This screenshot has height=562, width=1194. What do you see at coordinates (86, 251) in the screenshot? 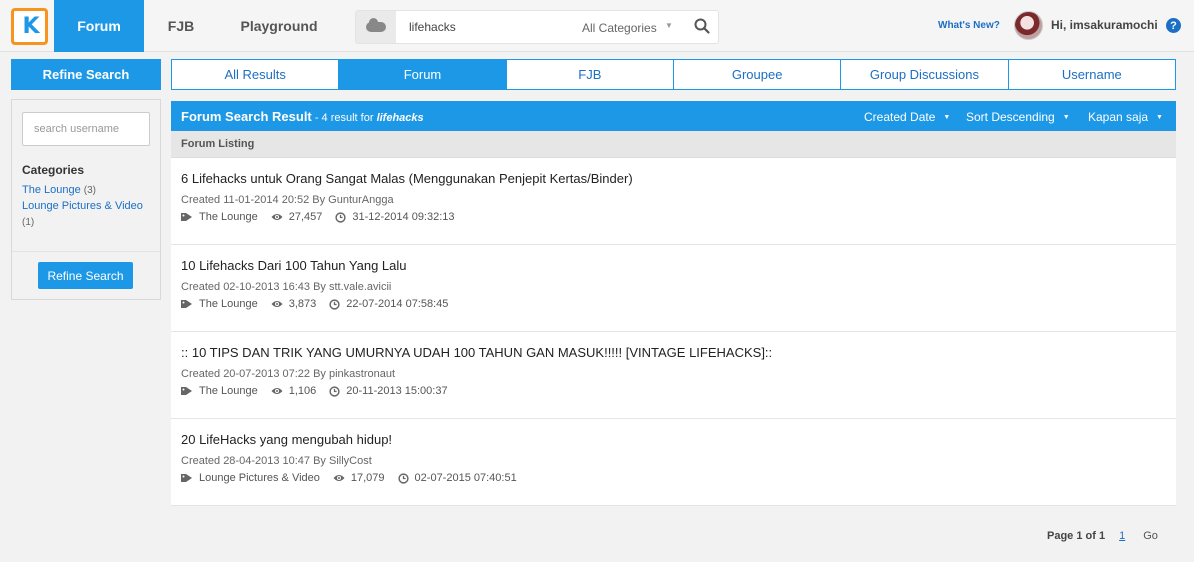
I see `divider` at bounding box center [86, 251].